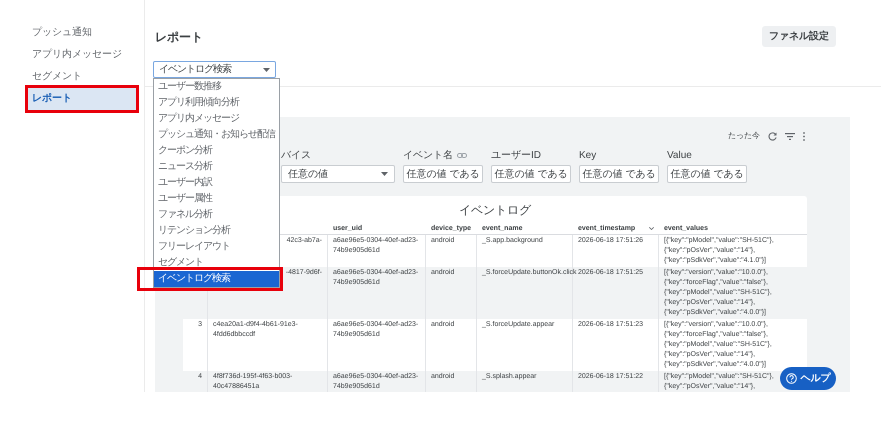 The height and width of the screenshot is (425, 881). What do you see at coordinates (216, 183) in the screenshot?
I see `menu-item: ユーザー内訳` at bounding box center [216, 183].